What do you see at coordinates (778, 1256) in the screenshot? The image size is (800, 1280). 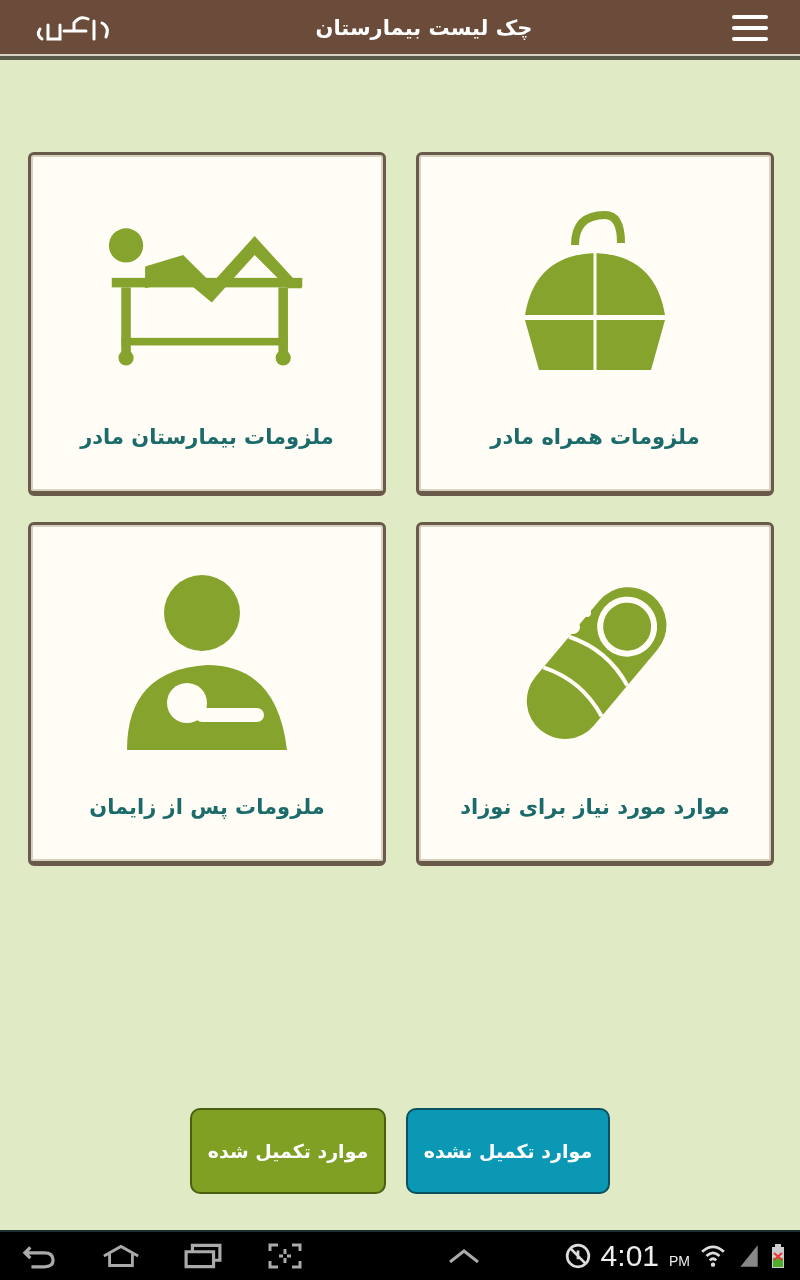 I see `battery-icon` at bounding box center [778, 1256].